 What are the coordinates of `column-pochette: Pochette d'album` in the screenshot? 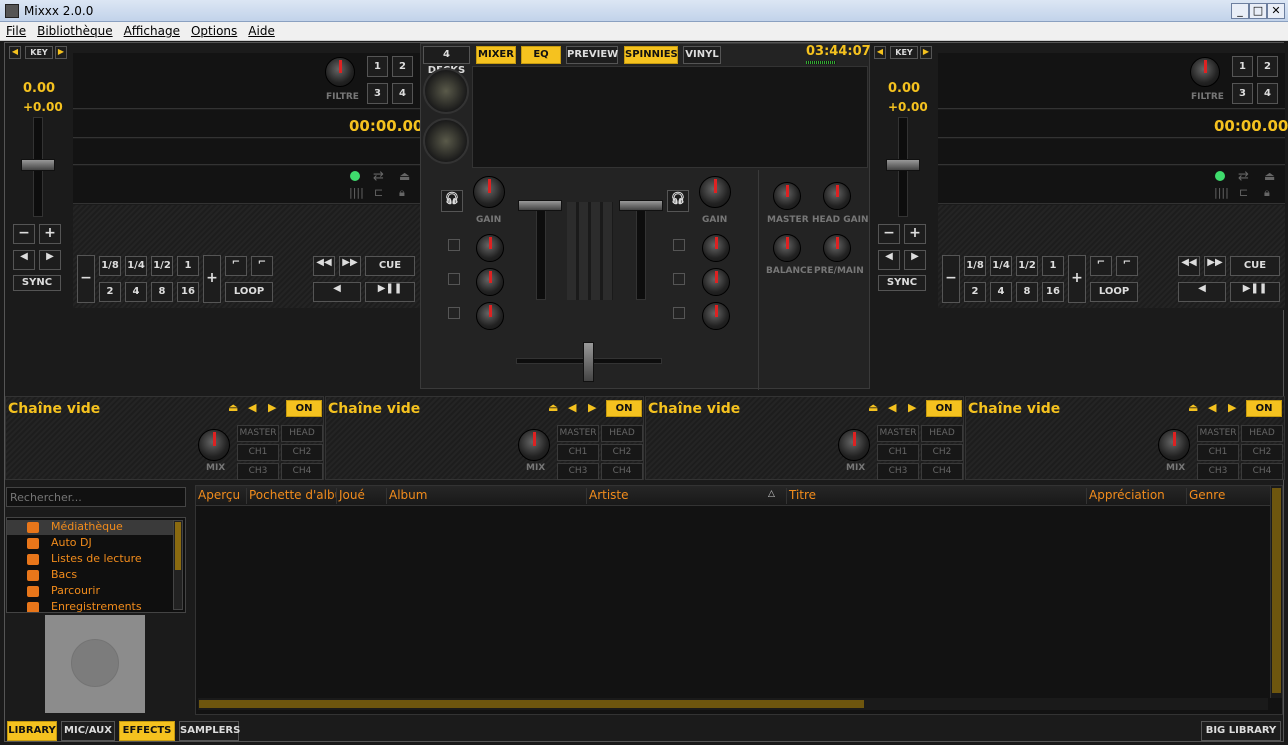 It's located at (291, 496).